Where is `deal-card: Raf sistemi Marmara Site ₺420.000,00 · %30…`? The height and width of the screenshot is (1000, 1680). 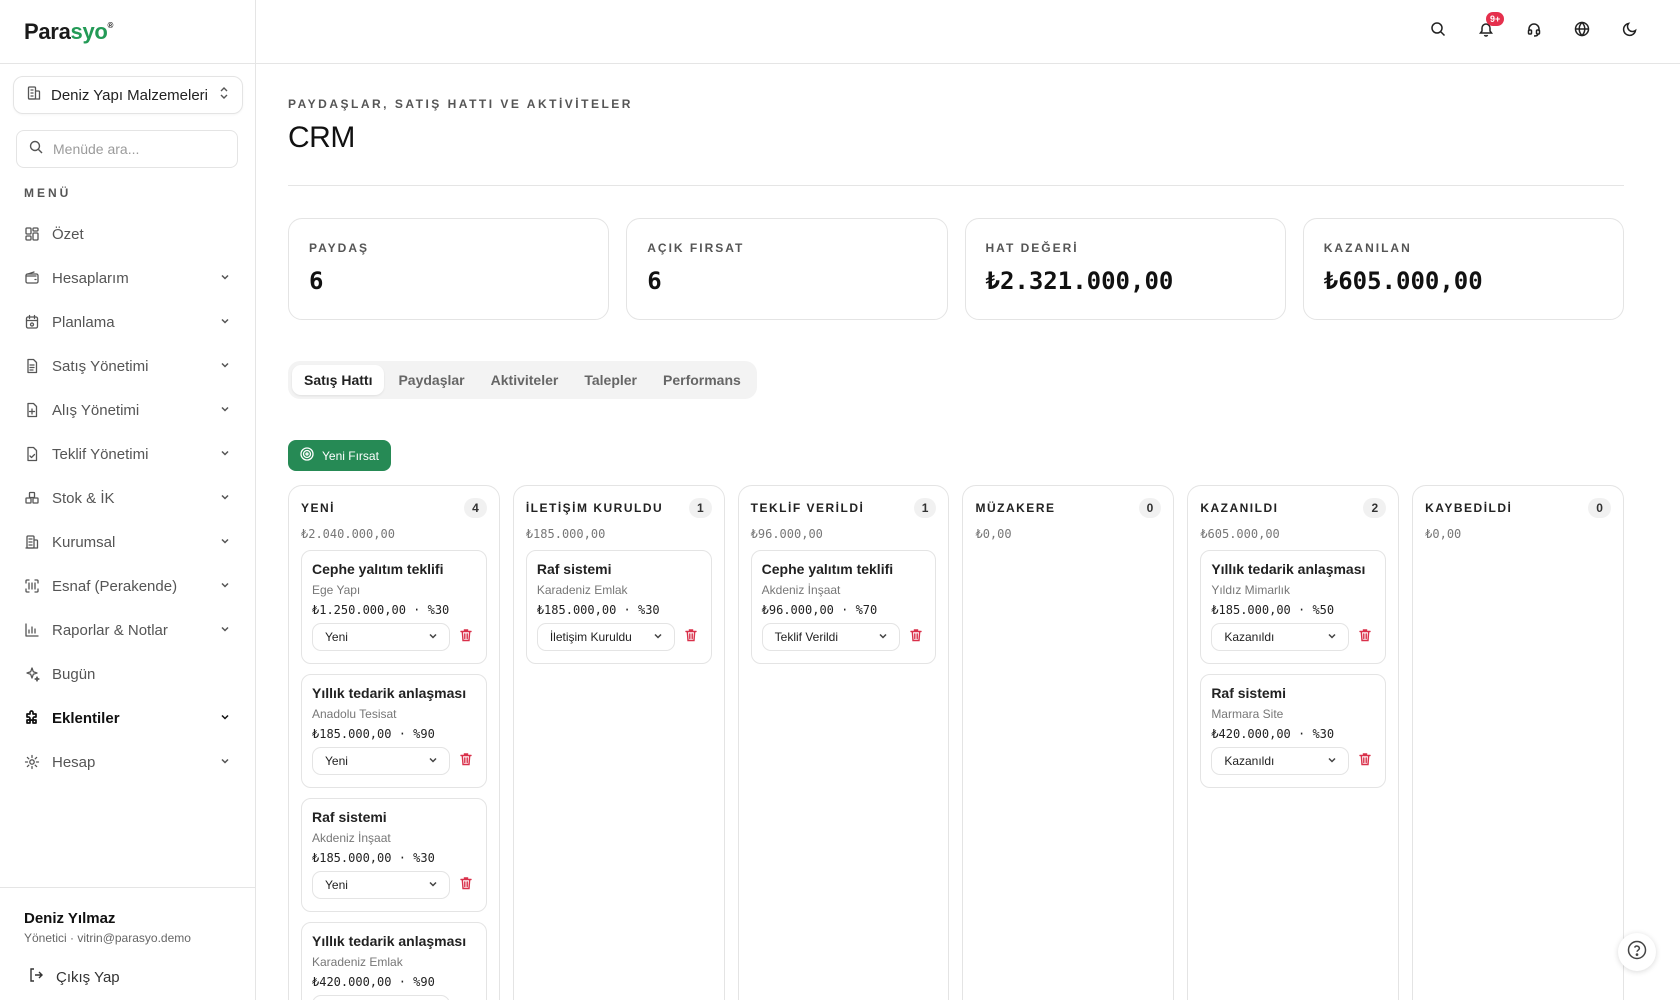
deal-card: Raf sistemi Marmara Site ₺420.000,00 · %30… is located at coordinates (1293, 731).